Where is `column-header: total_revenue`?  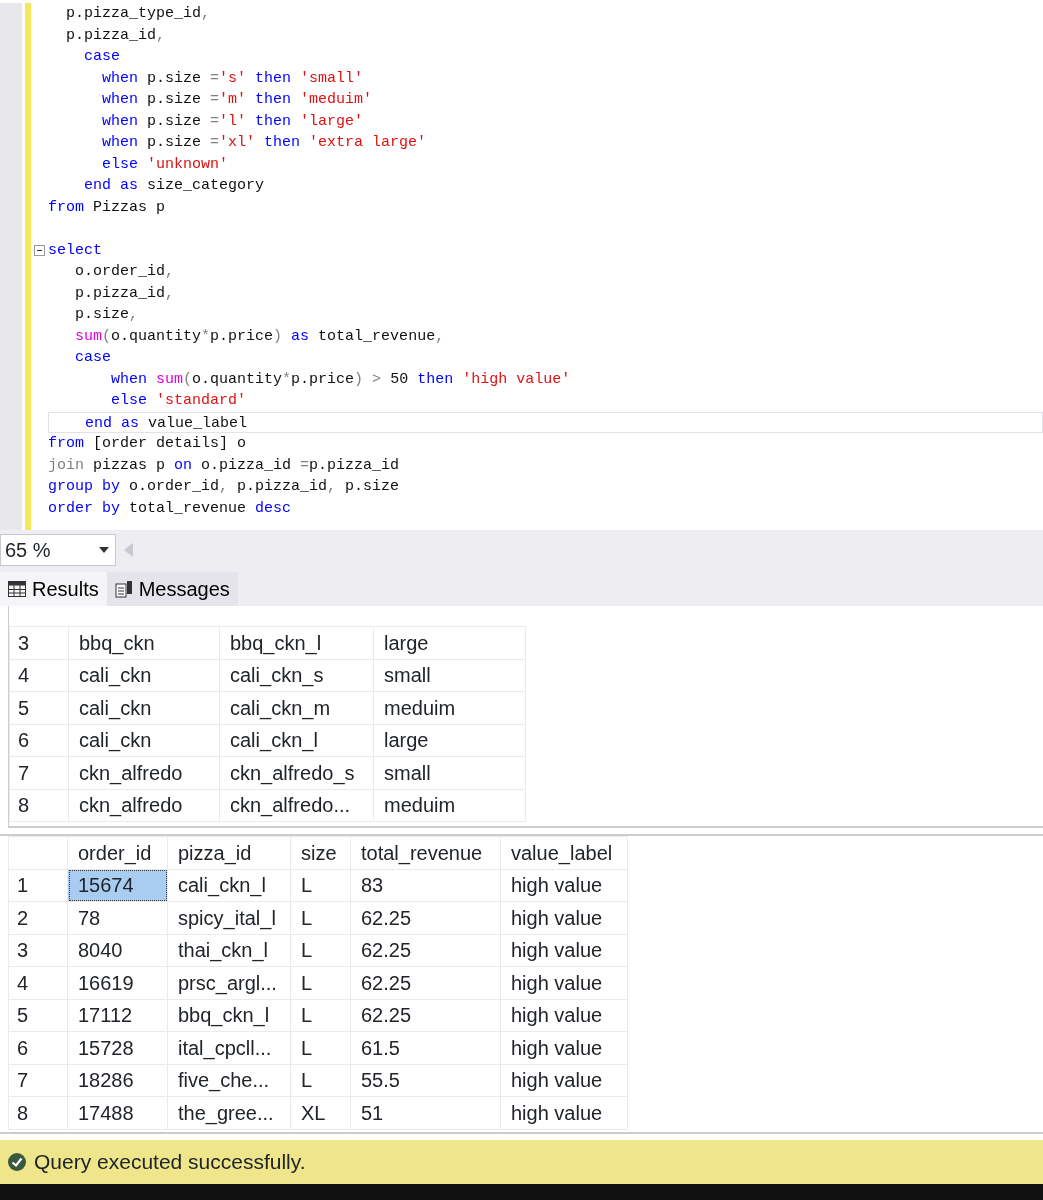
column-header: total_revenue is located at coordinates (425, 852).